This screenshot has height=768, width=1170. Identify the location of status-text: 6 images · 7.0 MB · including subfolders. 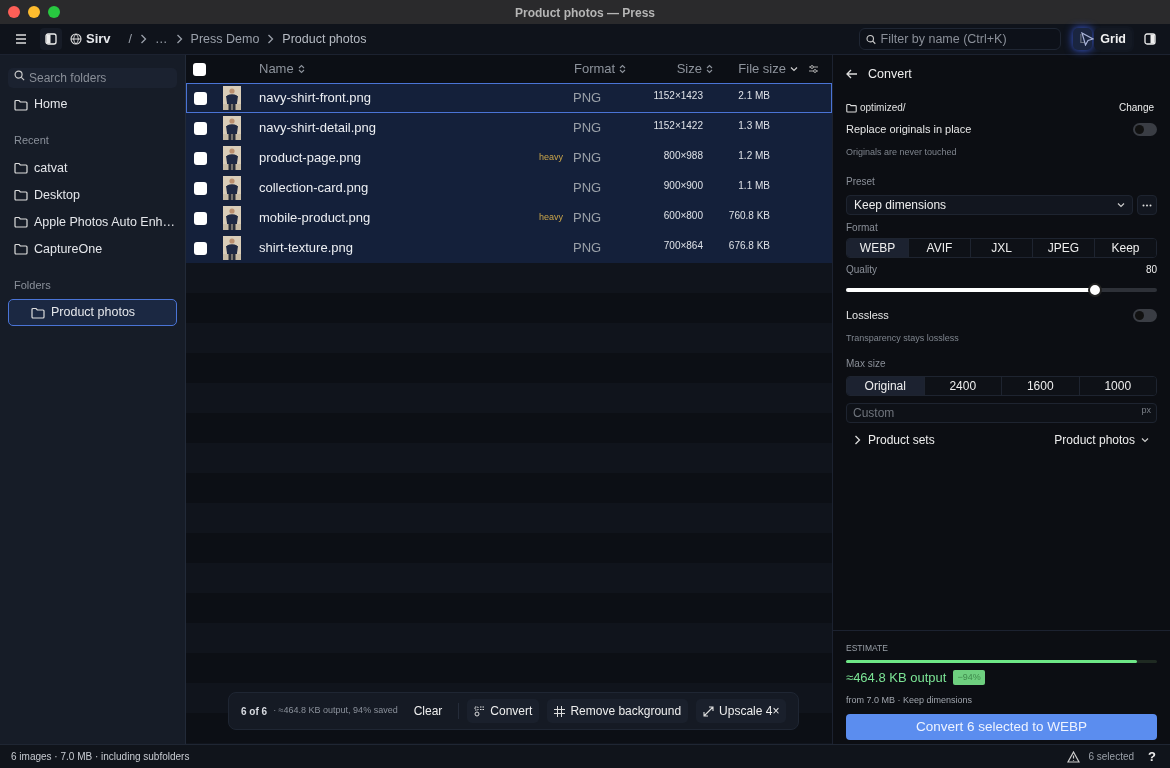
(100, 757).